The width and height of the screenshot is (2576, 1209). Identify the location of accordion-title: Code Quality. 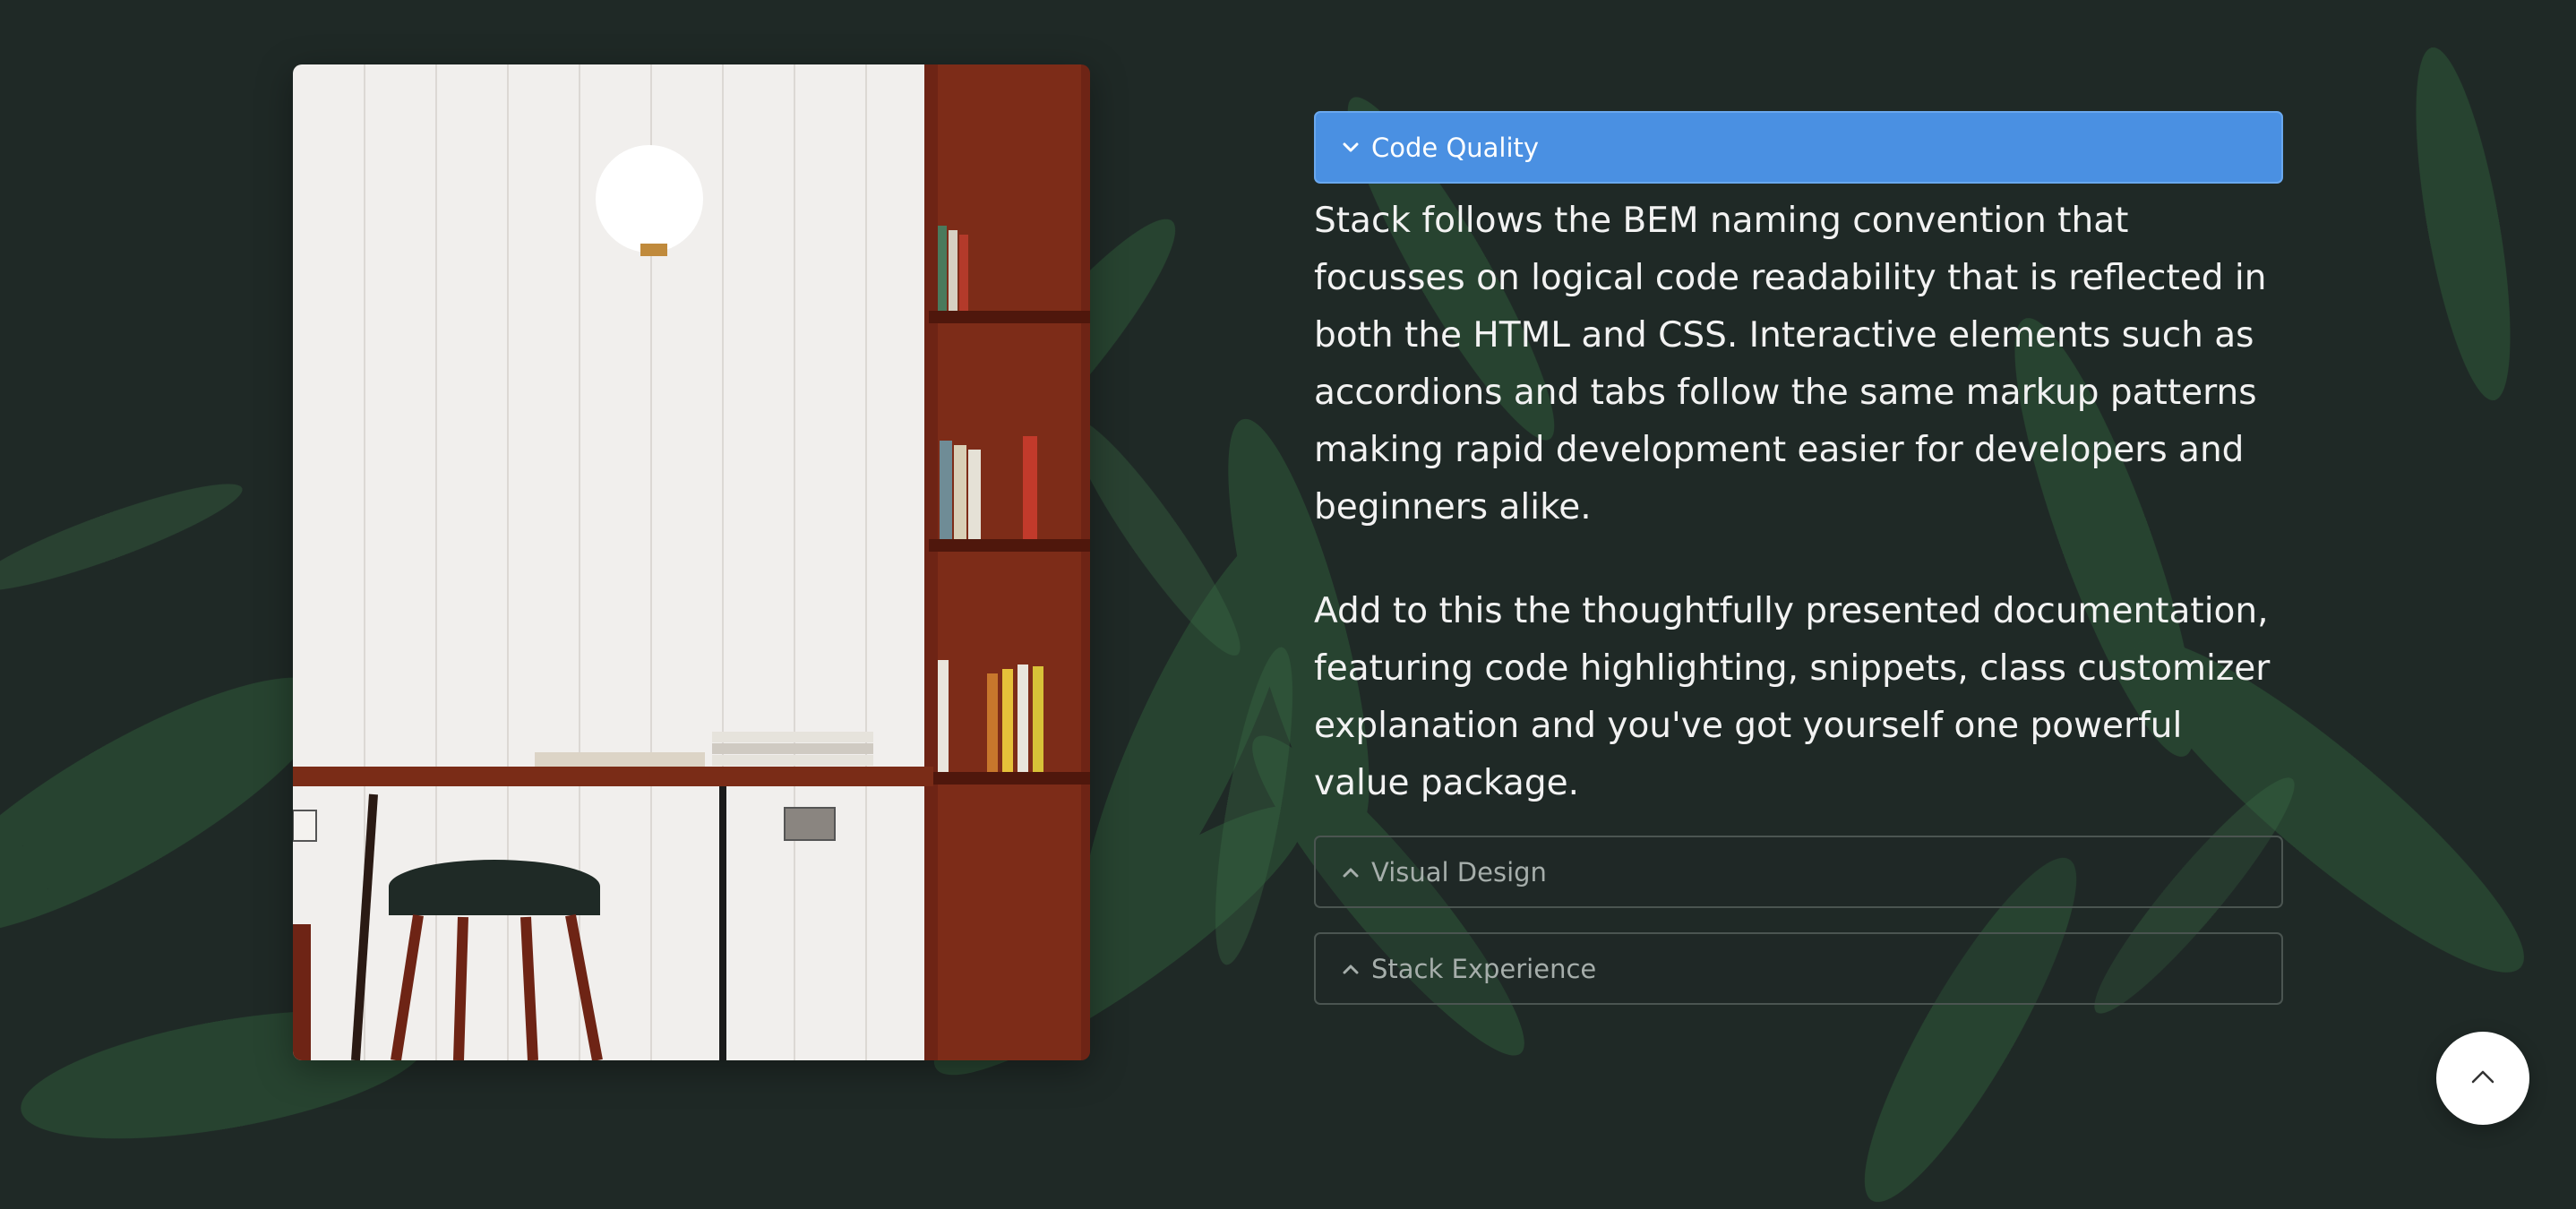
(1455, 148).